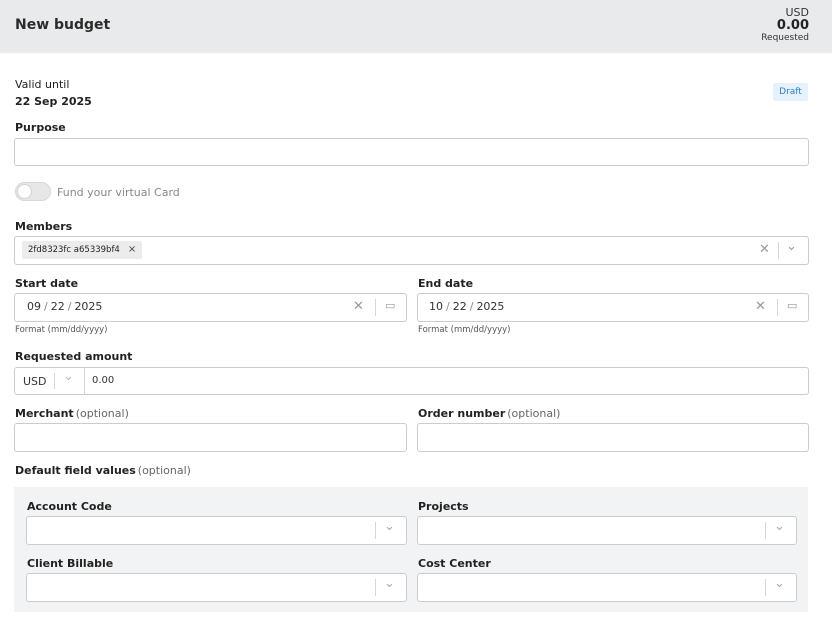 The image size is (832, 640). I want to click on member-chip: 2fd8323fc a65339bf4 ×, so click(82, 250).